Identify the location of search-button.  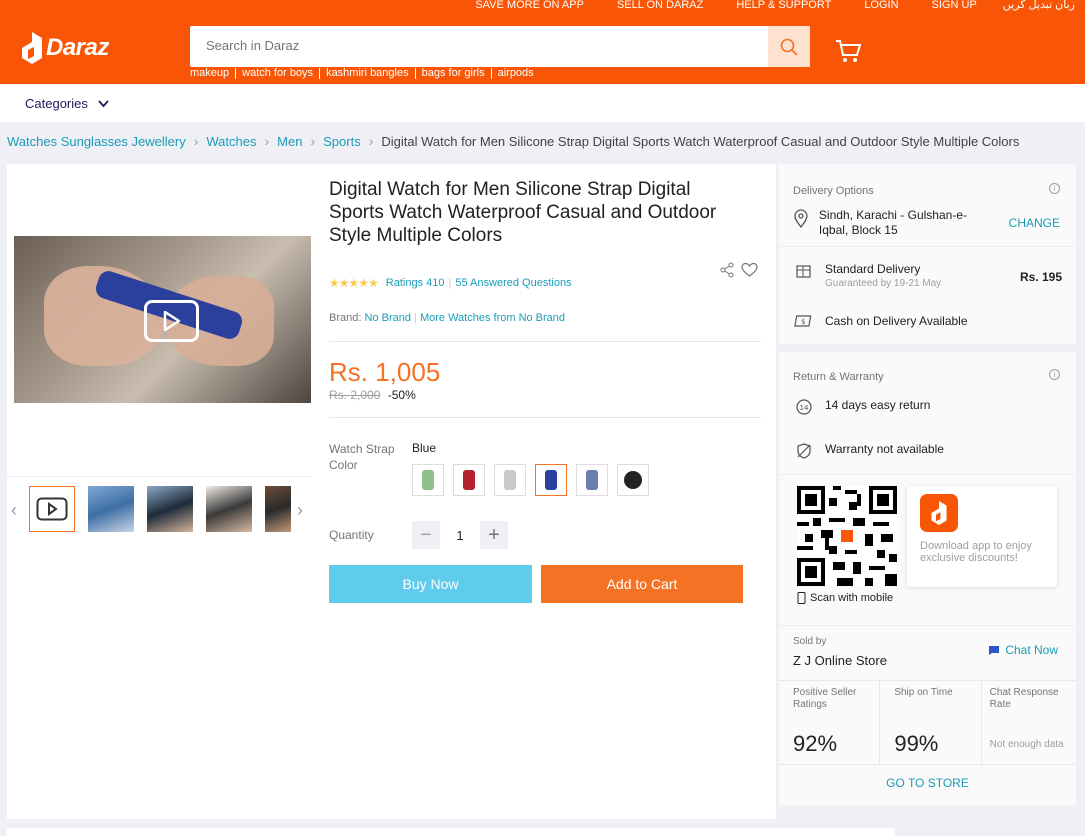
(789, 46).